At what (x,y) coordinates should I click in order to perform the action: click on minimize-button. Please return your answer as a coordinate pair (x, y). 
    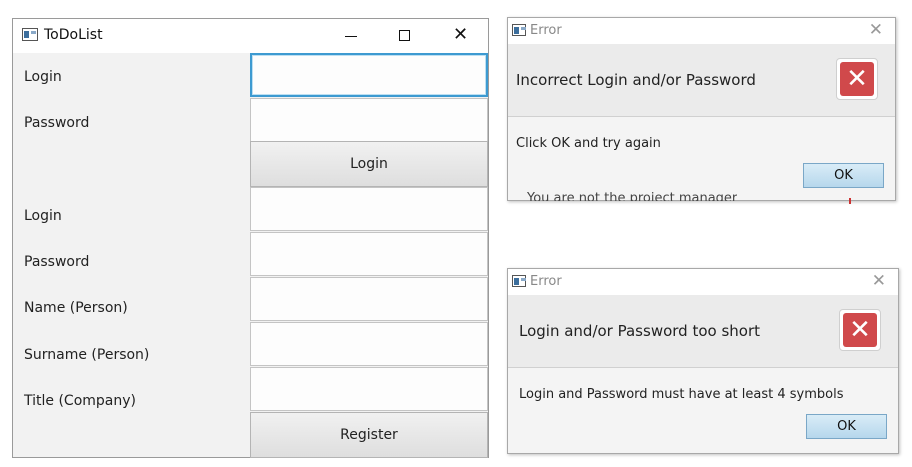
    Looking at the image, I should click on (351, 36).